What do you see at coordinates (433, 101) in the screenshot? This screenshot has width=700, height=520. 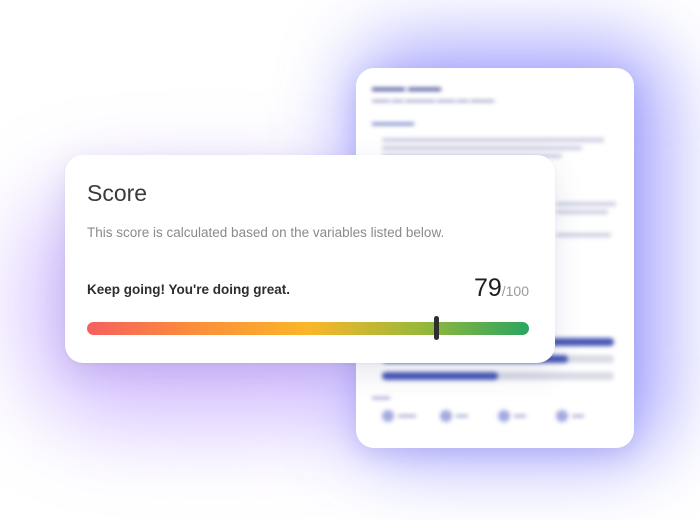 I see `background-report-meta: ▬▬▬ ▬▬ ▬▬▬▬▬ ▬▬▬ ▬▬ ▬▬▬▬` at bounding box center [433, 101].